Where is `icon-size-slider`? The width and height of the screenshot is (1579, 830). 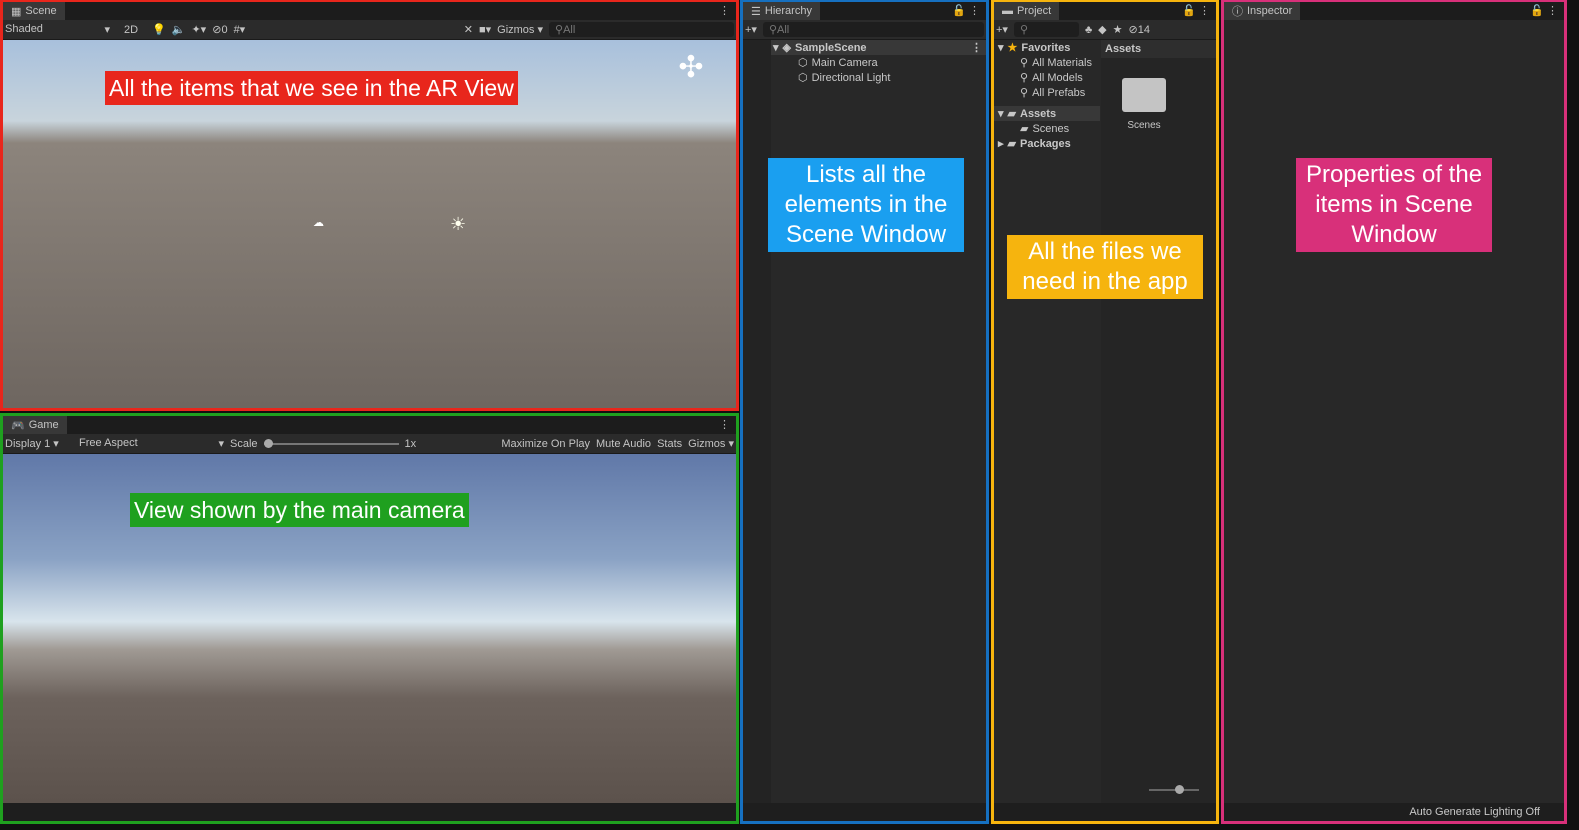 icon-size-slider is located at coordinates (1174, 789).